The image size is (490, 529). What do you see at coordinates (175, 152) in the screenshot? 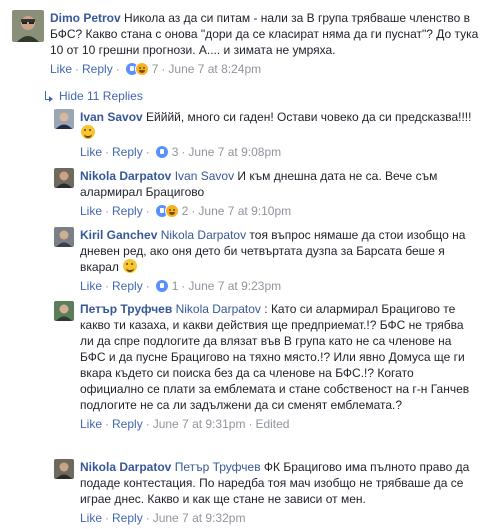
I see `reaction-count: 3` at bounding box center [175, 152].